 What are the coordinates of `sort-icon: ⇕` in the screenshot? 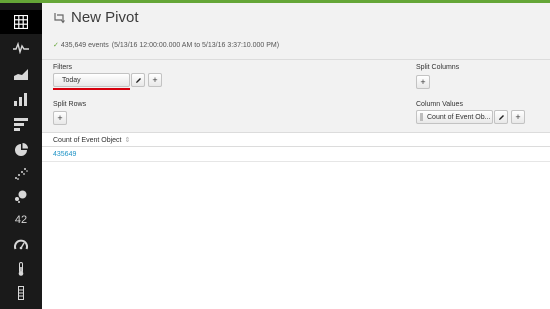 It's located at (127, 140).